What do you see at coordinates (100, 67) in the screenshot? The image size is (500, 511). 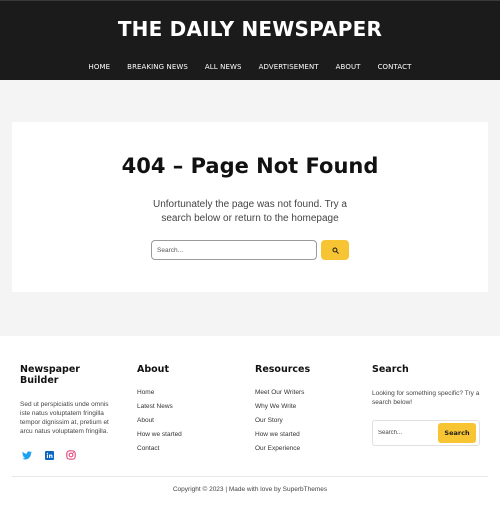 I see `nav-home: HOME` at bounding box center [100, 67].